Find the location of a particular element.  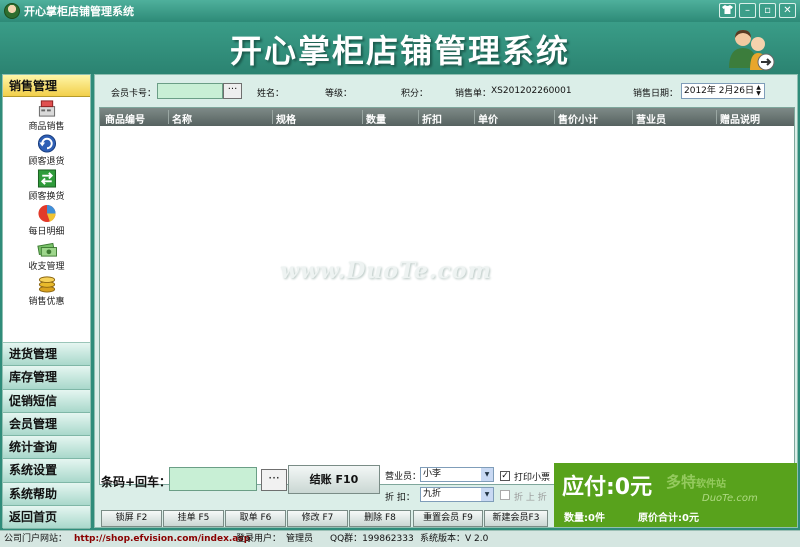

clerk-label: 营业员： is located at coordinates (403, 477).